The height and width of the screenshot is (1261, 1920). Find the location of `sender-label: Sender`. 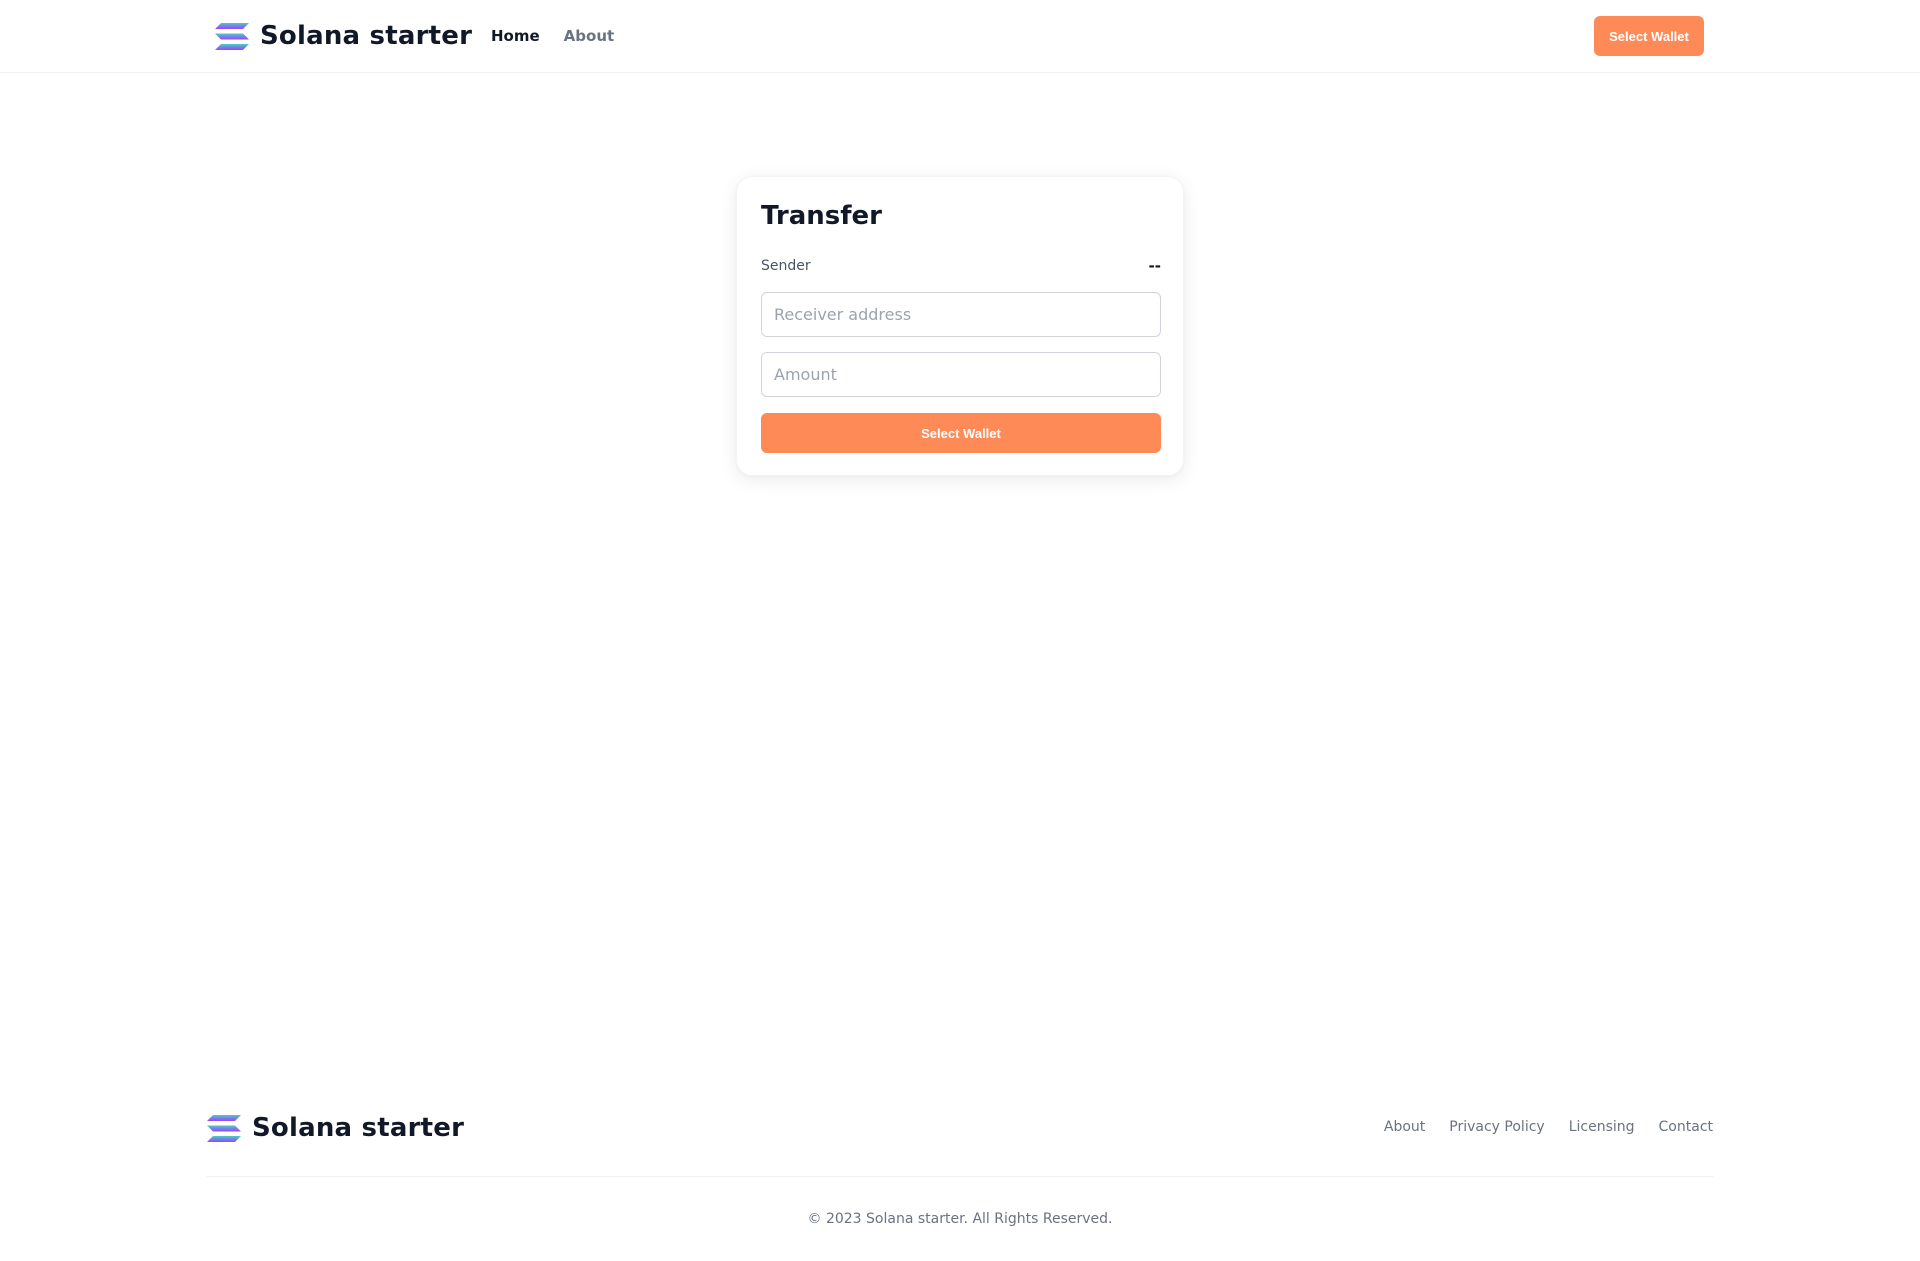

sender-label: Sender is located at coordinates (786, 266).